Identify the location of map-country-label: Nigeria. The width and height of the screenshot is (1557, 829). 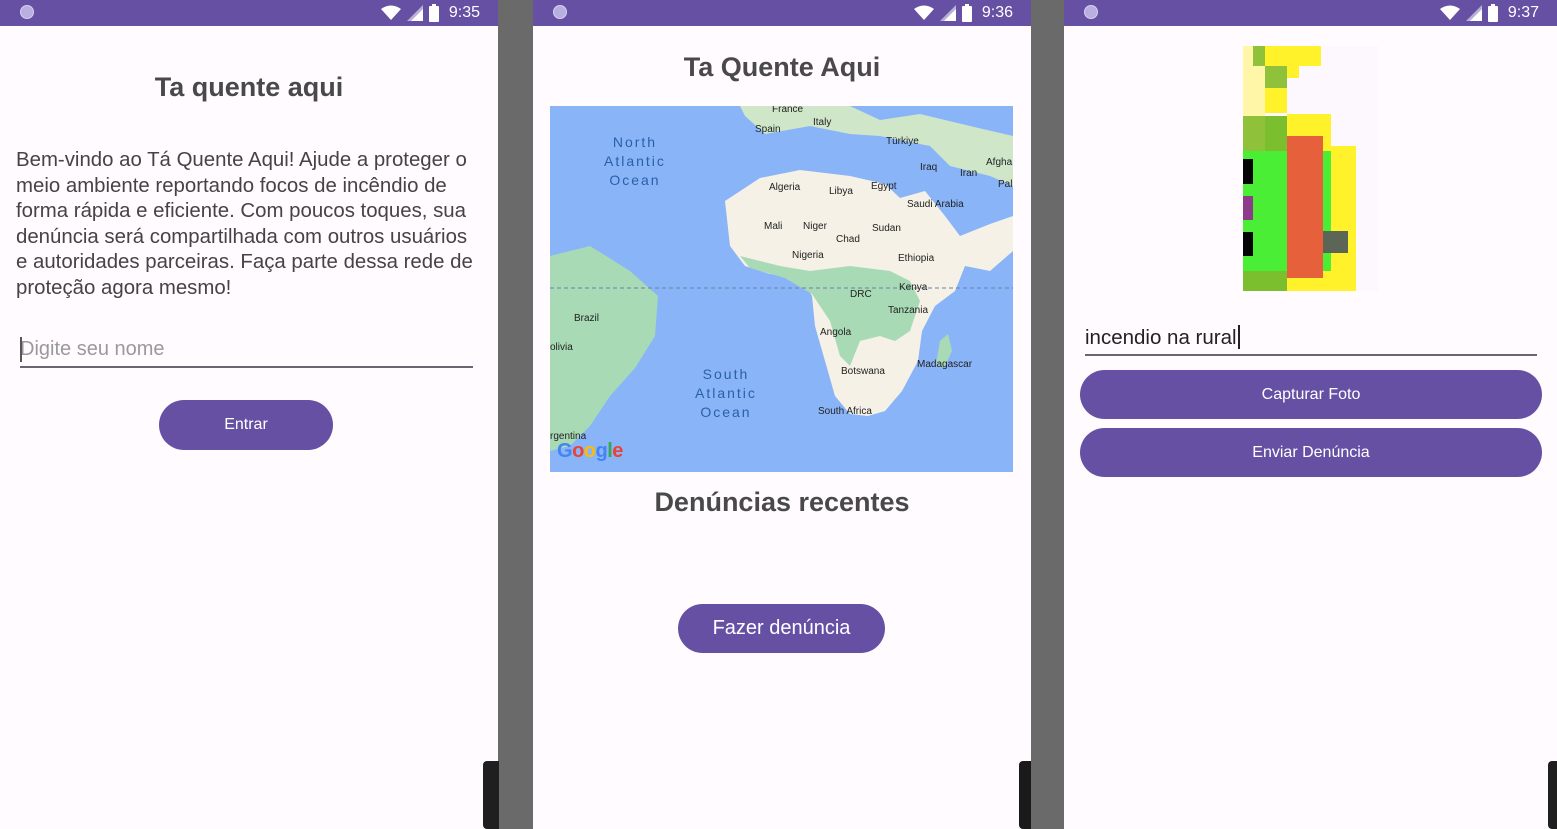
(808, 255).